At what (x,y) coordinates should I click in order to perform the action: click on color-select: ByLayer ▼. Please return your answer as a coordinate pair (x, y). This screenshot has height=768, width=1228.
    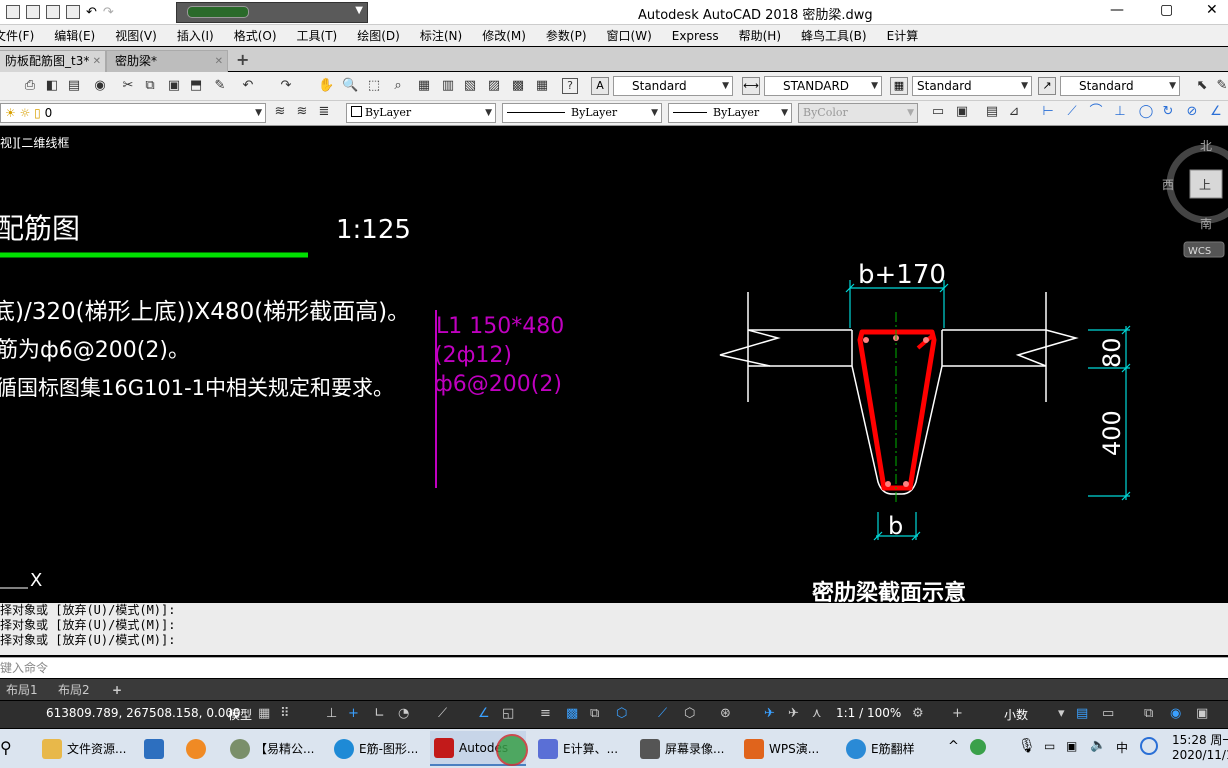
    Looking at the image, I should click on (421, 113).